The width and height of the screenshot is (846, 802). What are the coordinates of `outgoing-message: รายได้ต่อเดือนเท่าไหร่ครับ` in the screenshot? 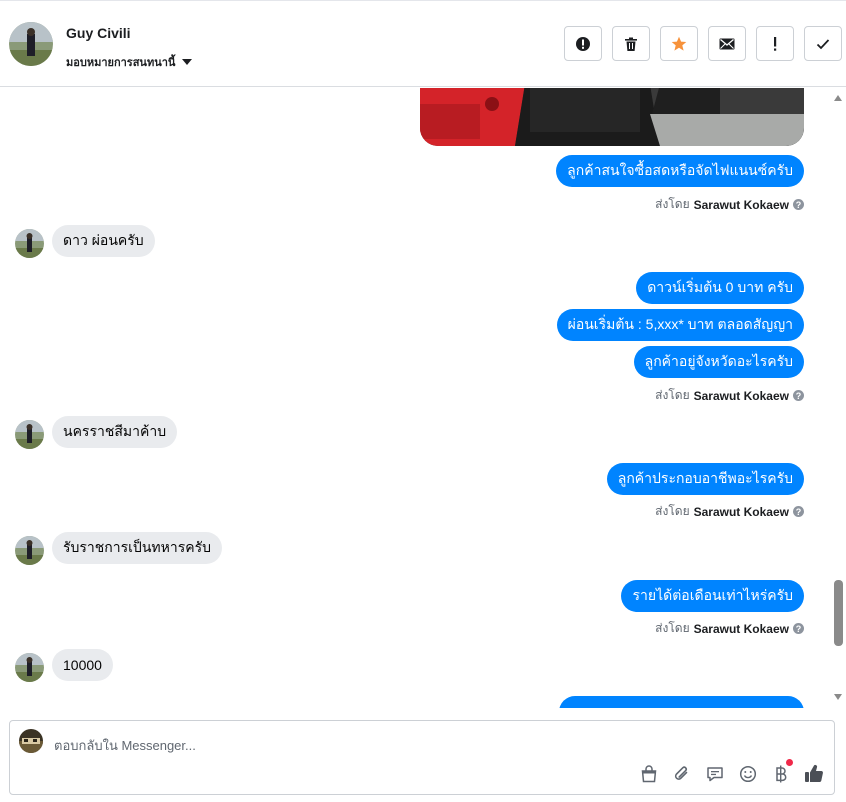 It's located at (712, 596).